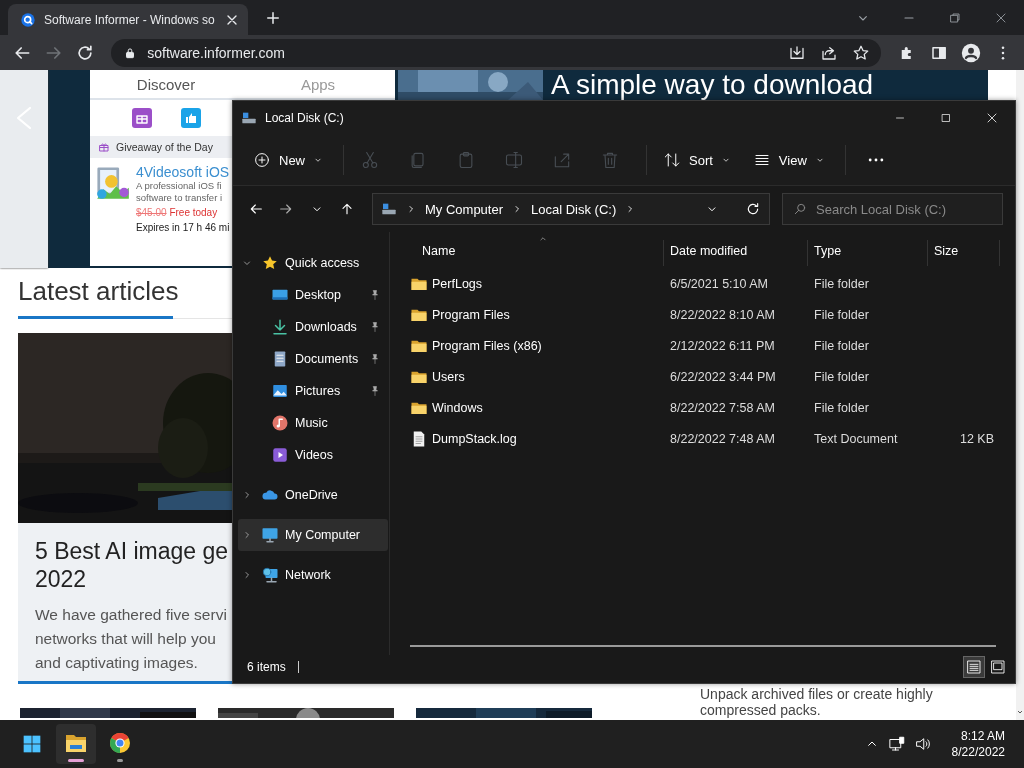 The height and width of the screenshot is (768, 1024). What do you see at coordinates (816, 694) in the screenshot?
I see `description-text: Unpack archived files or create highly` at bounding box center [816, 694].